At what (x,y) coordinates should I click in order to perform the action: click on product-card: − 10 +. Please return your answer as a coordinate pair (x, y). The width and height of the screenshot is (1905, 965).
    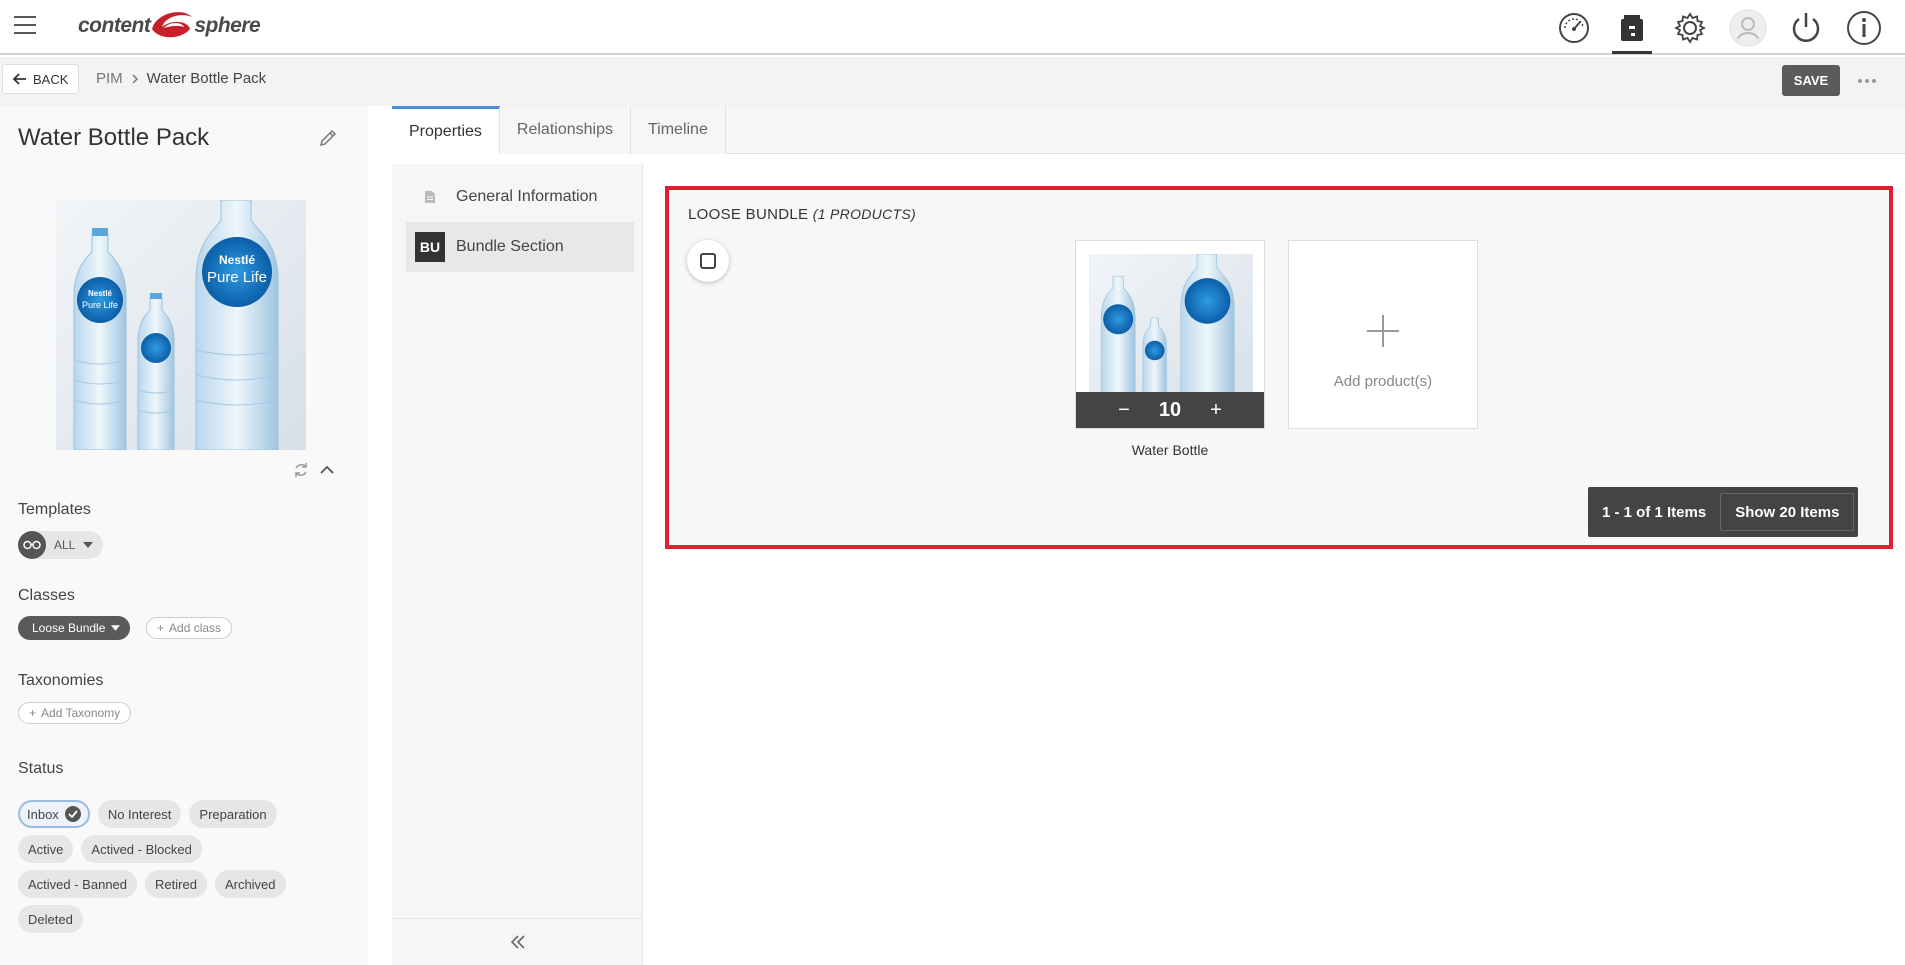
    Looking at the image, I should click on (1170, 334).